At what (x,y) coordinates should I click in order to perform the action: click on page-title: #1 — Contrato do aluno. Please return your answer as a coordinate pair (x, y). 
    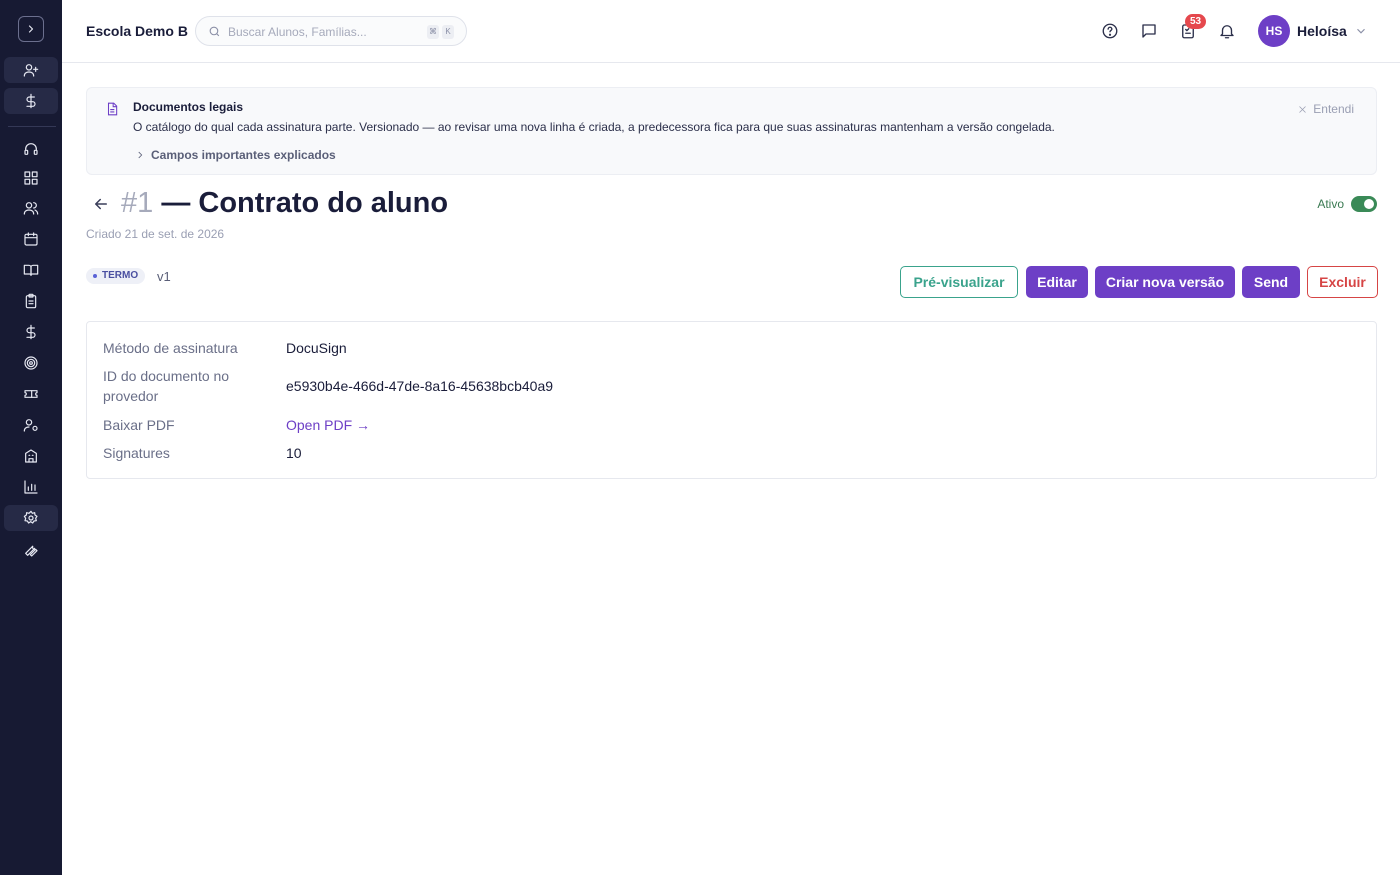
    Looking at the image, I should click on (284, 203).